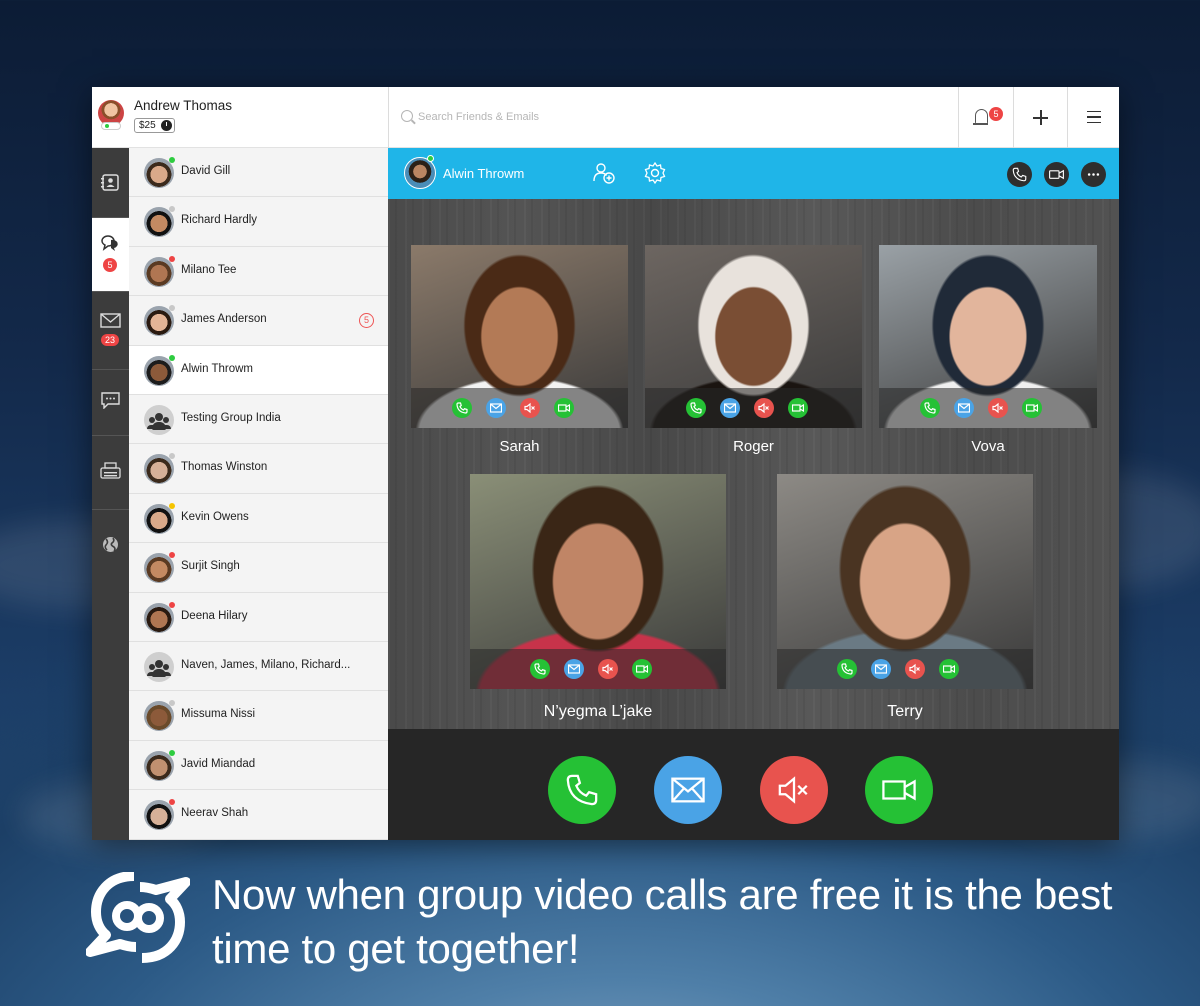 This screenshot has width=1200, height=1006. What do you see at coordinates (258, 370) in the screenshot?
I see `contact-item: Alwin Throwm` at bounding box center [258, 370].